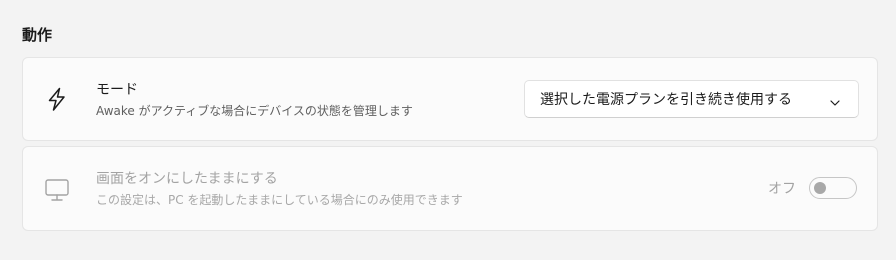 Image resolution: width=896 pixels, height=260 pixels. I want to click on keep-display-on-description: この設定は、PC を起動したままにしている場合にのみ使用できます, so click(279, 200).